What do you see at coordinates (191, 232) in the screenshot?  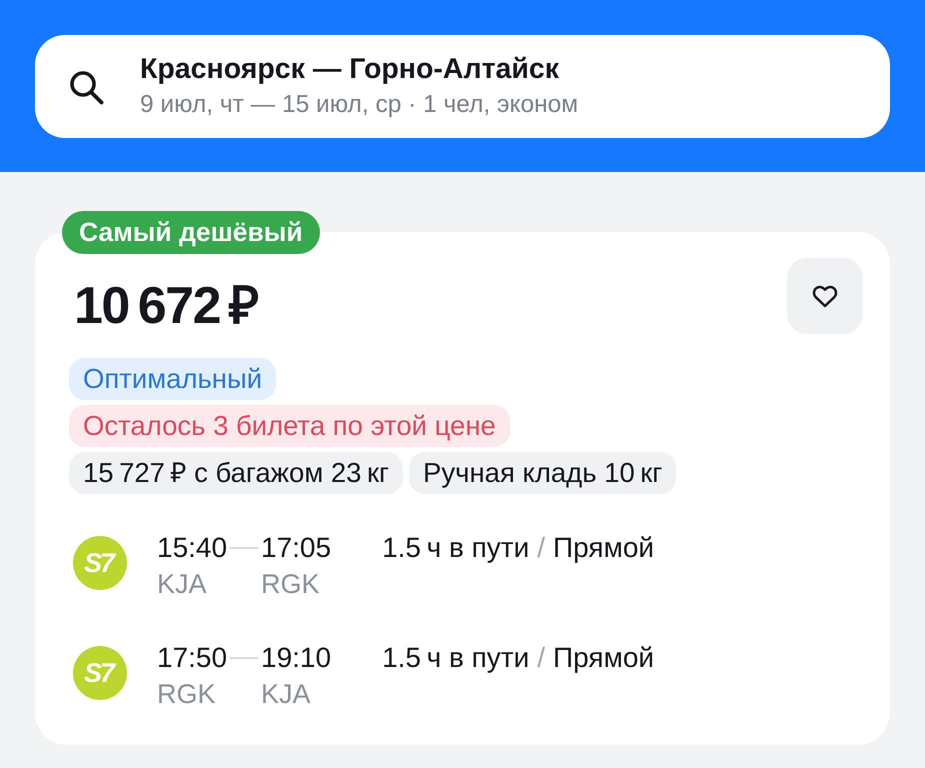 I see `cheapest-badge: Самый дешёвый` at bounding box center [191, 232].